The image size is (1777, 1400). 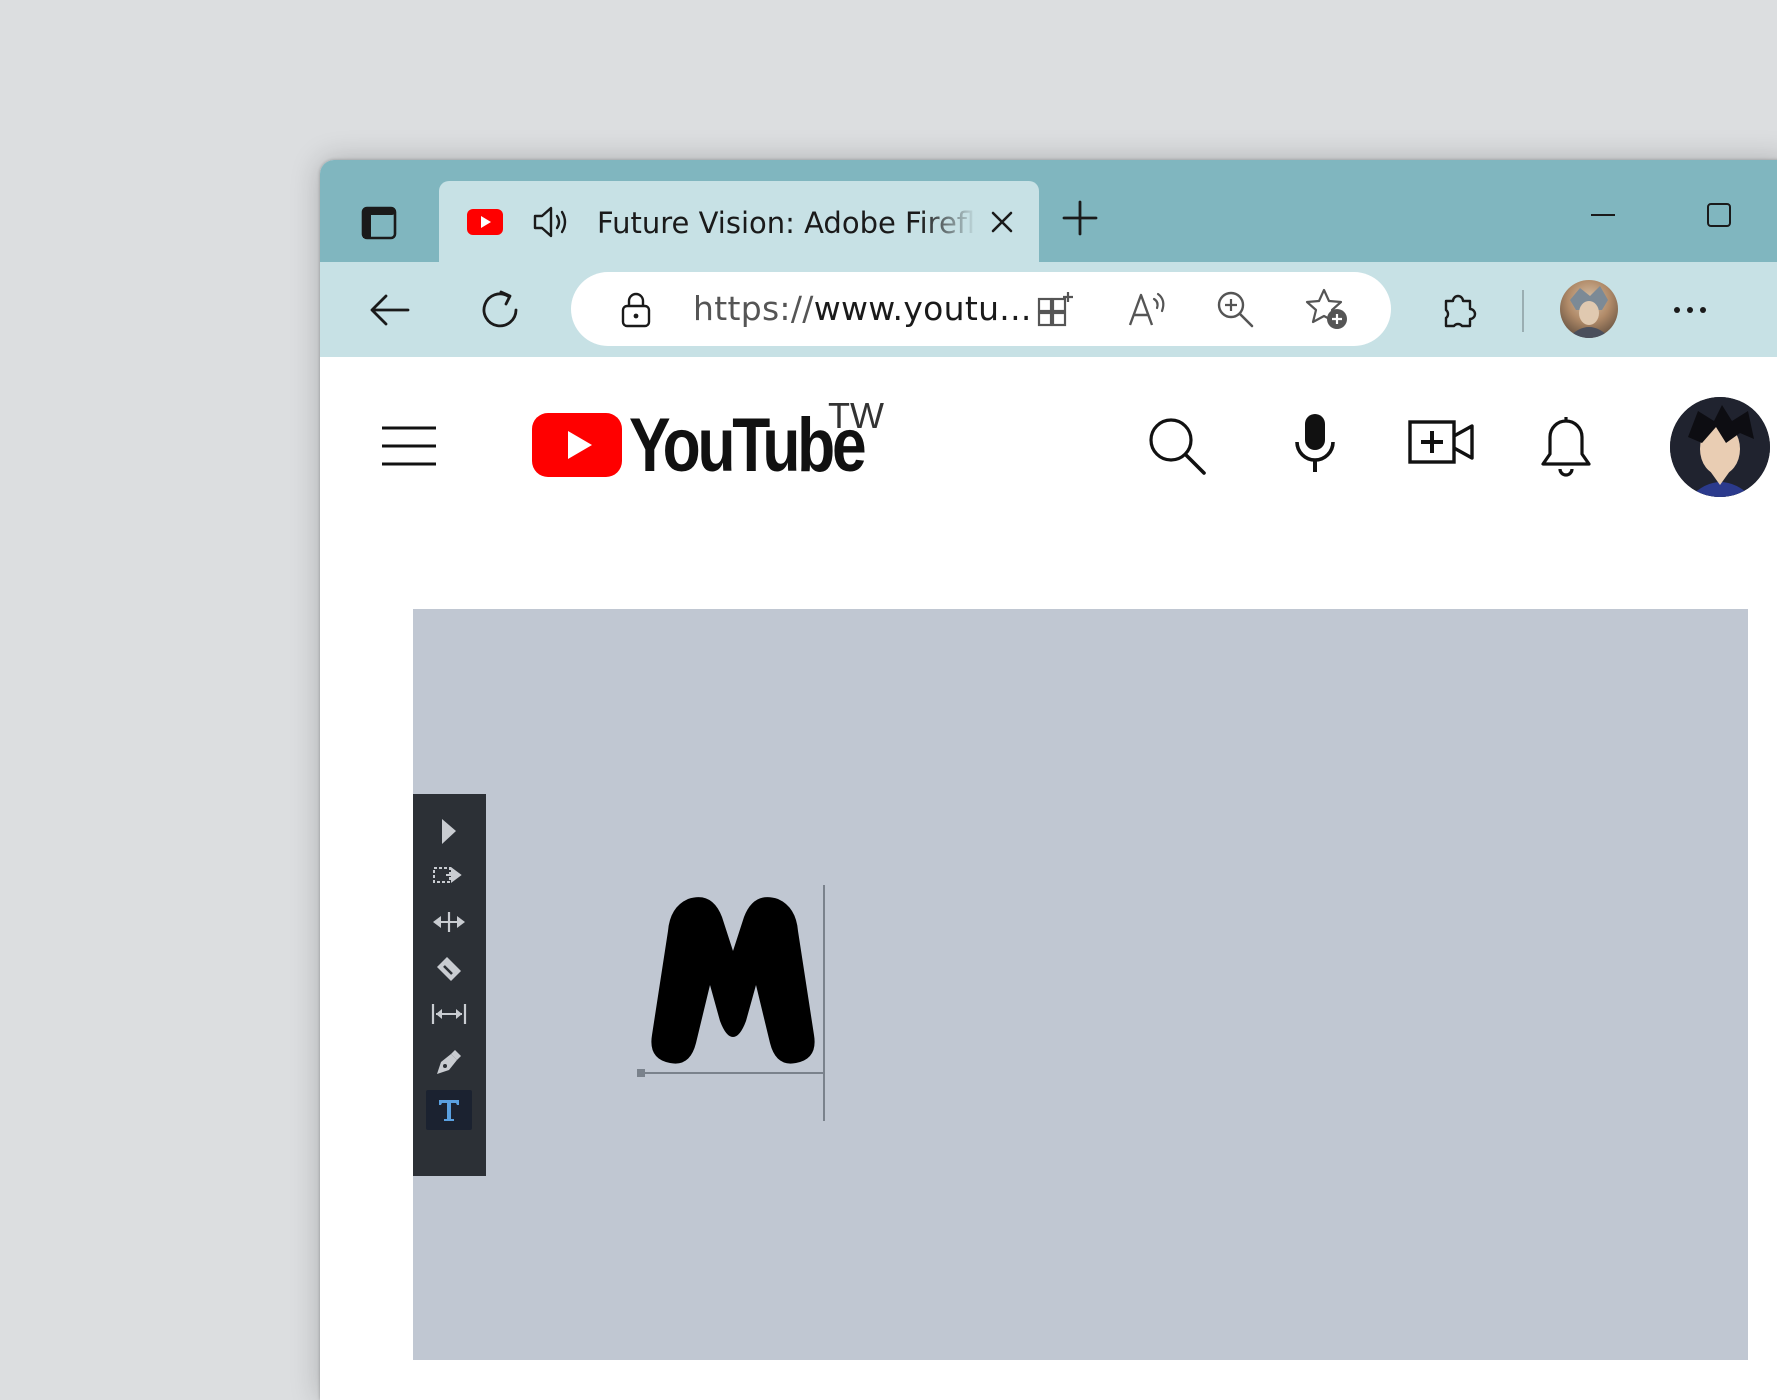 I want to click on measure-tool-icon, so click(x=449, y=1014).